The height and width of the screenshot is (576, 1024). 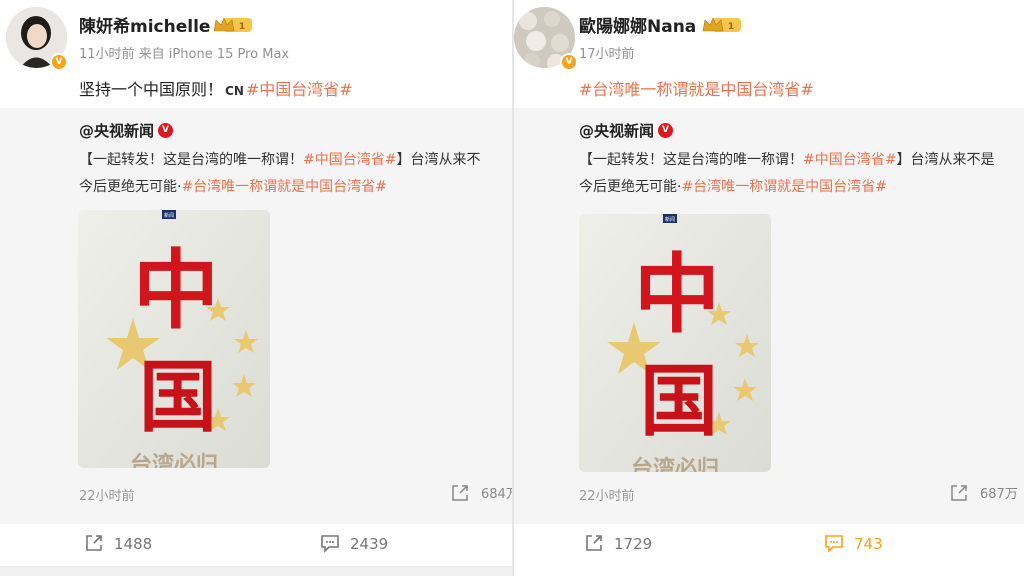 I want to click on comment-count: 2439, so click(x=369, y=544).